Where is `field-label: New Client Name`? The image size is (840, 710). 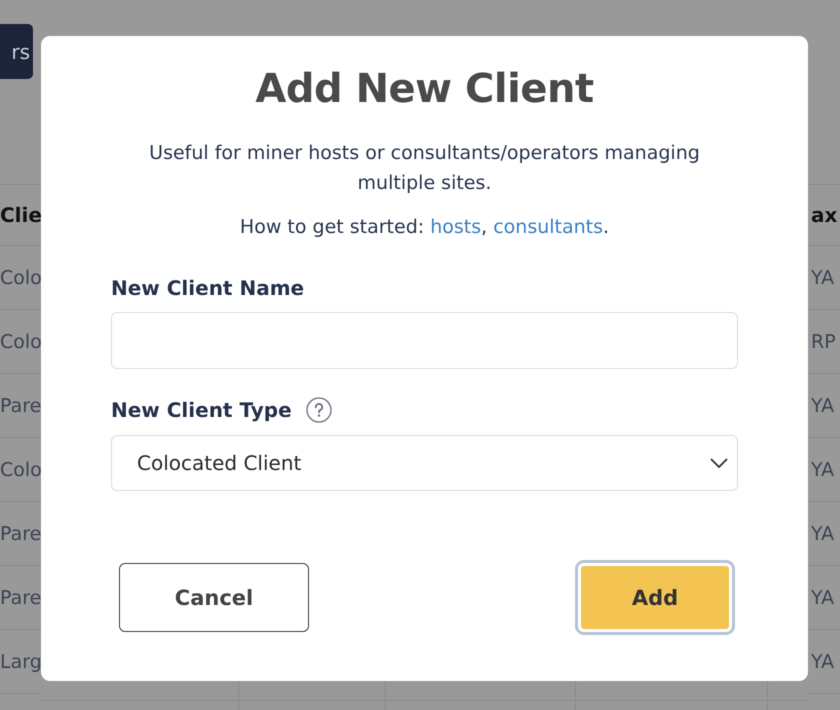 field-label: New Client Name is located at coordinates (207, 288).